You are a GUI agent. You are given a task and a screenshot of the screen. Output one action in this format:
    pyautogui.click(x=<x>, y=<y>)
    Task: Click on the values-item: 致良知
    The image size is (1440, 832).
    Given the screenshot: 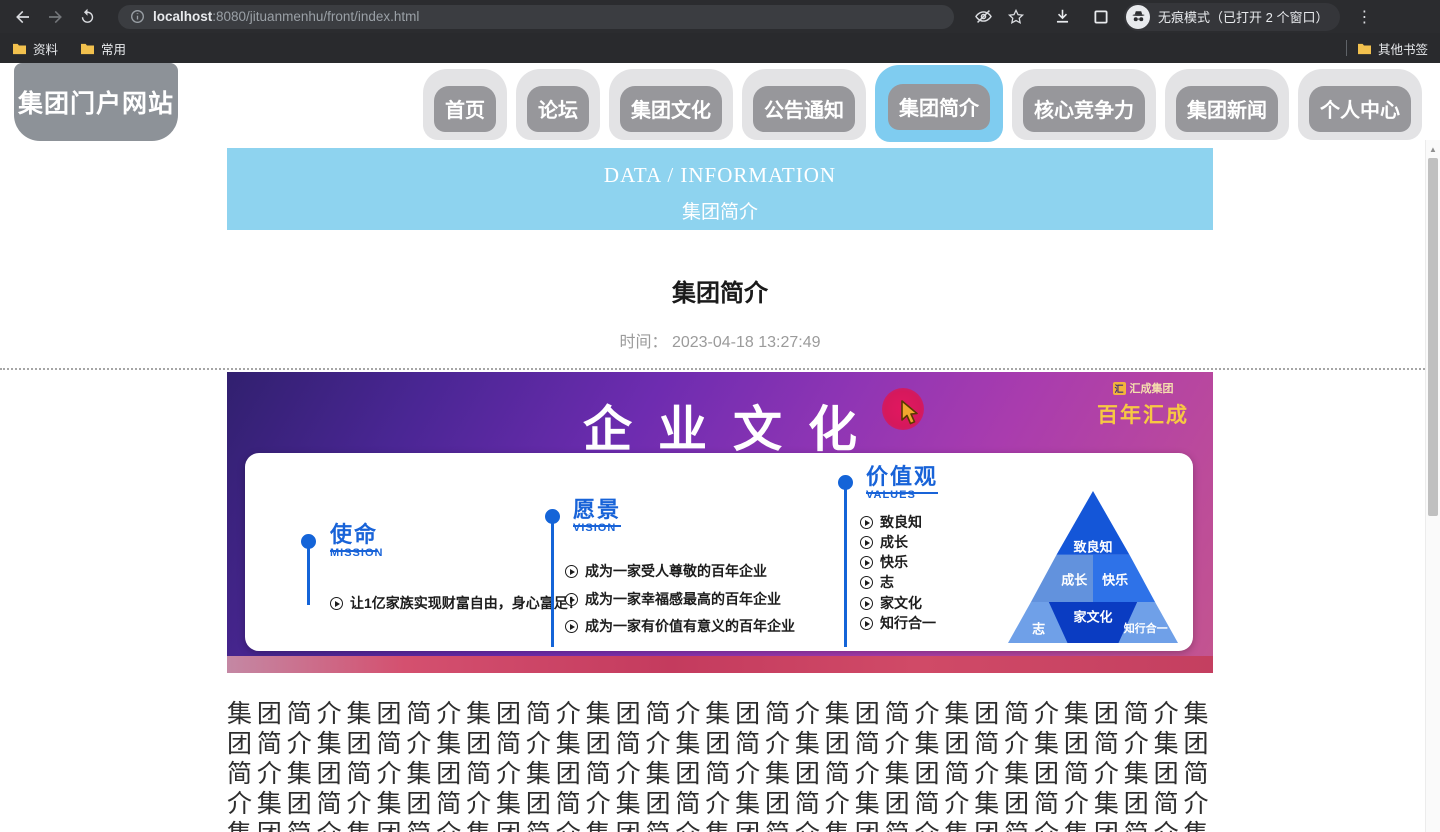 What is the action you would take?
    pyautogui.click(x=891, y=522)
    